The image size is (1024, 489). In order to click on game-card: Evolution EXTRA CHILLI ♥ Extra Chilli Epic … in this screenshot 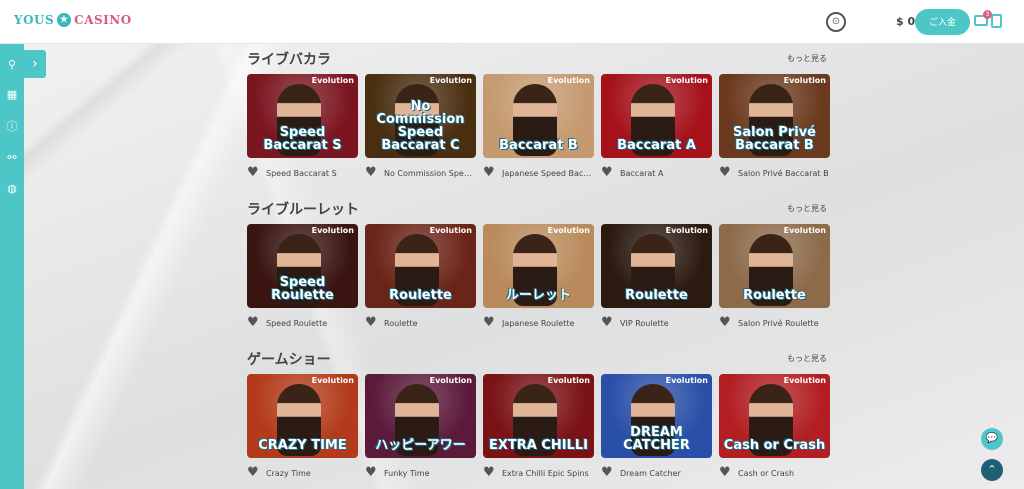, I will do `click(538, 427)`.